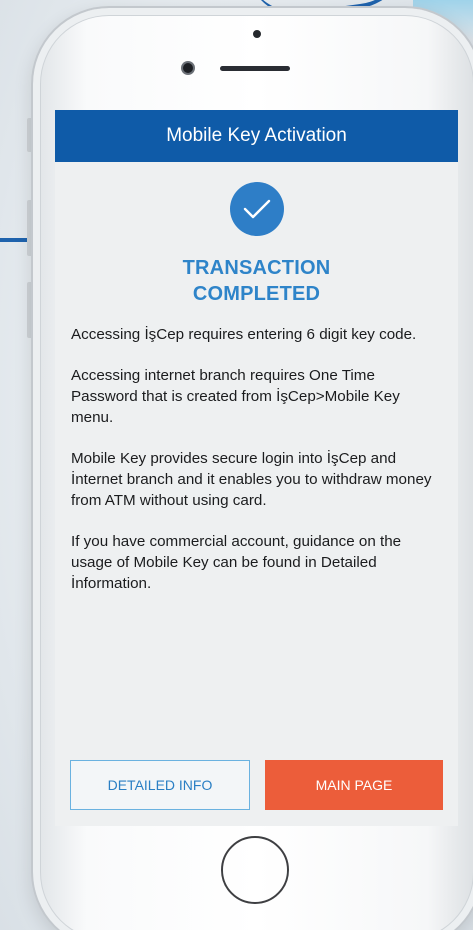 Image resolution: width=473 pixels, height=930 pixels. Describe the element at coordinates (256, 281) in the screenshot. I see `transaction-status: TRANSACTION COMPLETED` at that location.